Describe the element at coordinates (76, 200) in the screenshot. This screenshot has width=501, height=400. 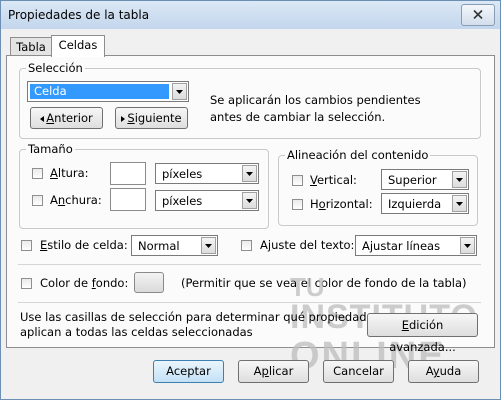
I see `width-label: Anchura:` at that location.